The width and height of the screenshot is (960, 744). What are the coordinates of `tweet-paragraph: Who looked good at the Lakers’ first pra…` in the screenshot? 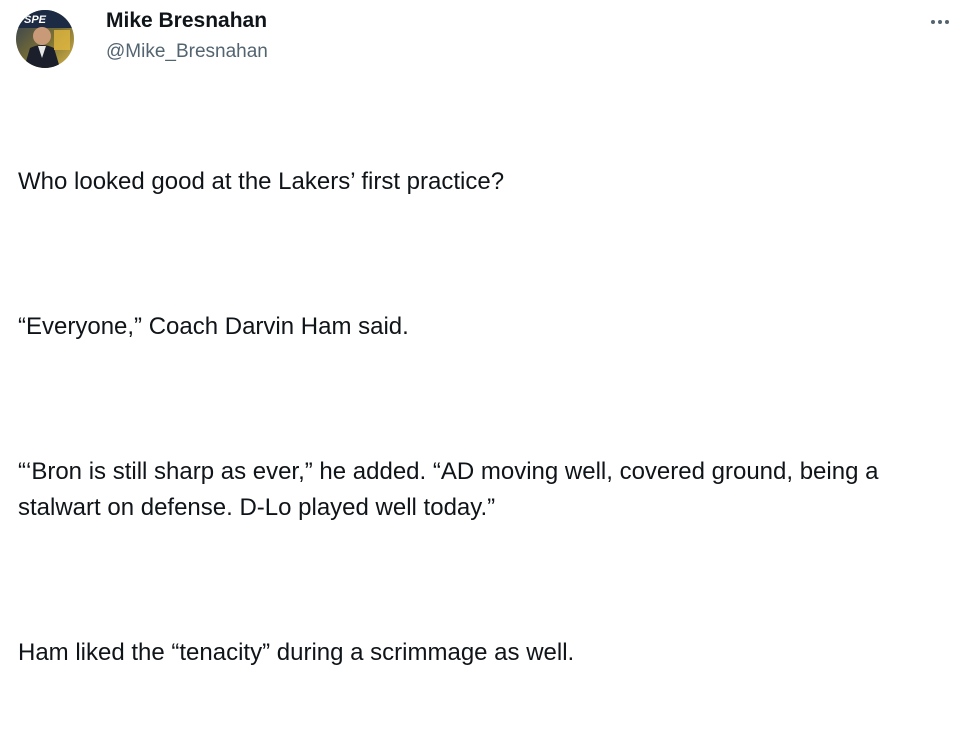 It's located at (261, 181).